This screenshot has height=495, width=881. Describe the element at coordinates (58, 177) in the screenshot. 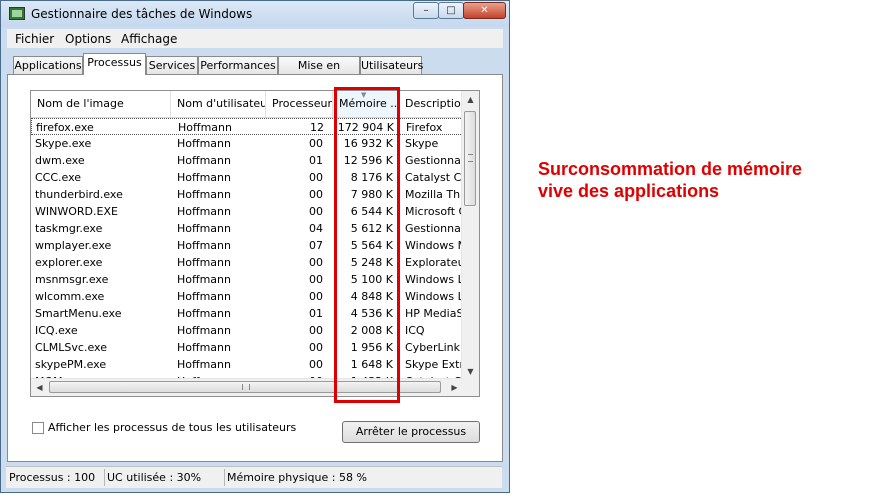

I see `cell-image-name: CCC.exe` at that location.